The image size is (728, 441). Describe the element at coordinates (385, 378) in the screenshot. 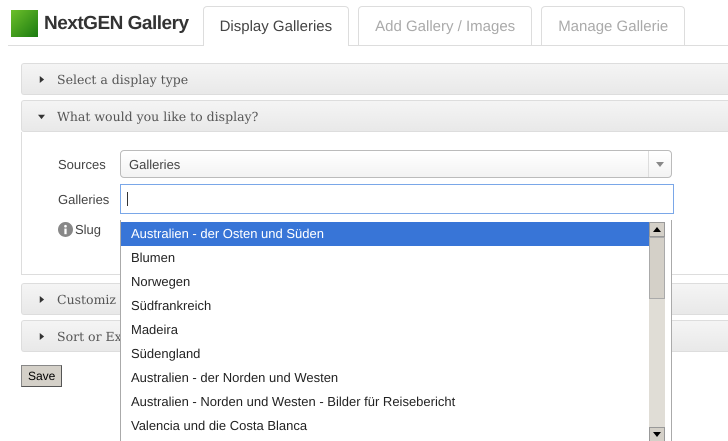

I see `dropdown-item: Australien - der Norden und Westen` at that location.